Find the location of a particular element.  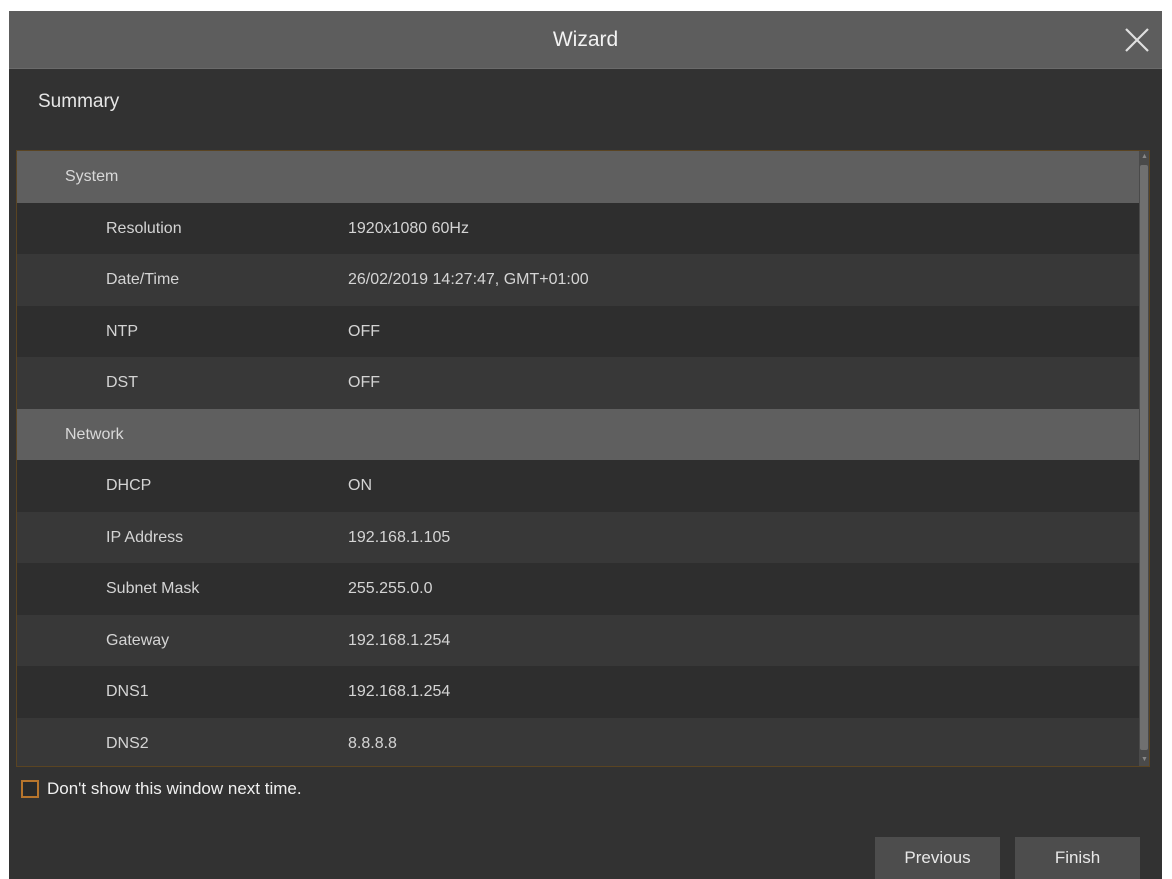

previous-button: Previous is located at coordinates (937, 858).